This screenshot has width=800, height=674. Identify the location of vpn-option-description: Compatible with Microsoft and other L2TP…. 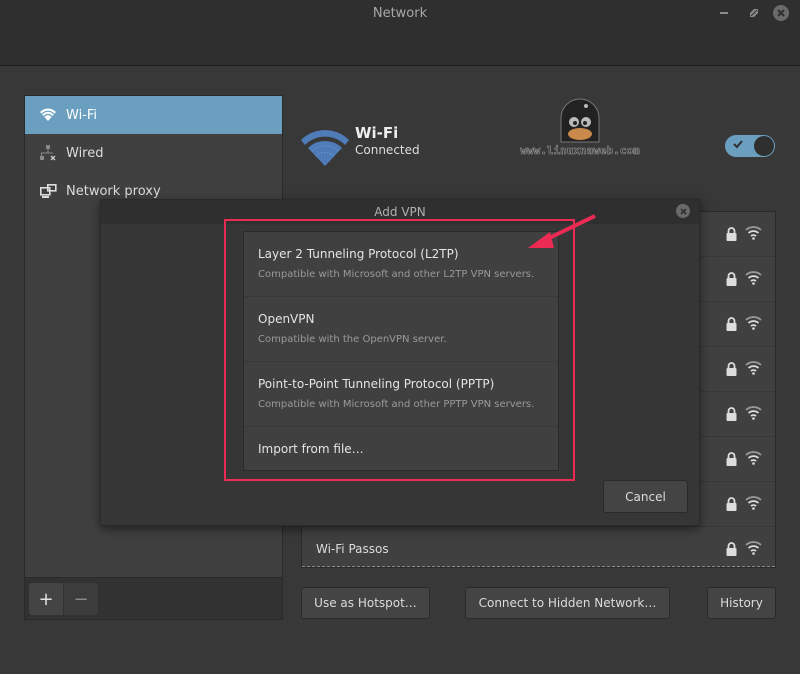
(396, 274).